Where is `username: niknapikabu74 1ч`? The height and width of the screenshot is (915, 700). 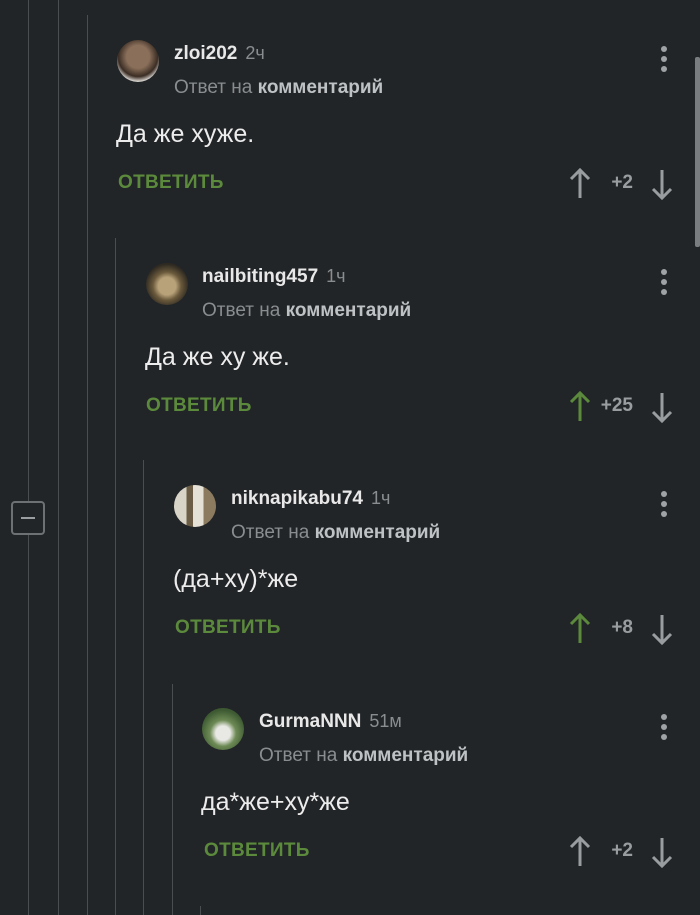
username: niknapikabu74 1ч is located at coordinates (310, 499).